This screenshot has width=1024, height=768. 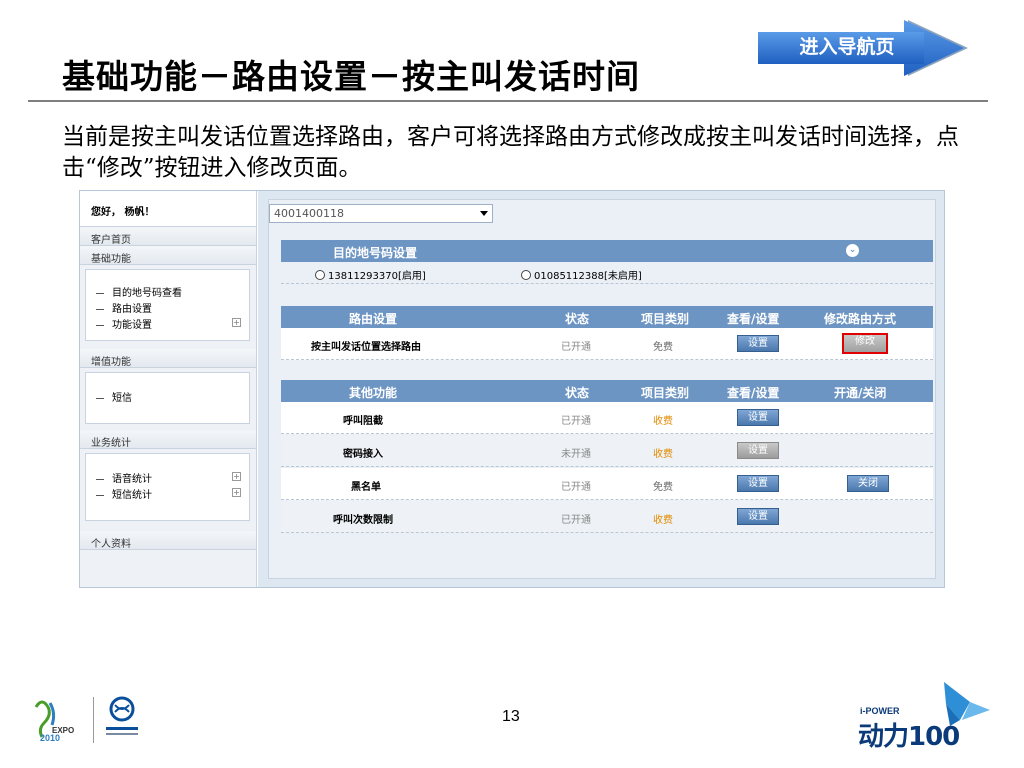 I want to click on col-modify-route: 修改路由方式, so click(x=860, y=319).